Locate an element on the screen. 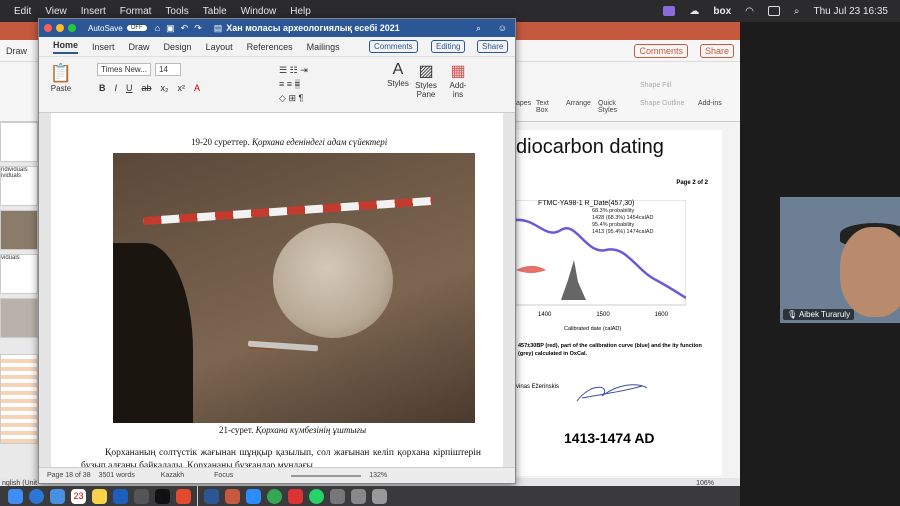  wifi-icon: ◠ is located at coordinates (749, 11).